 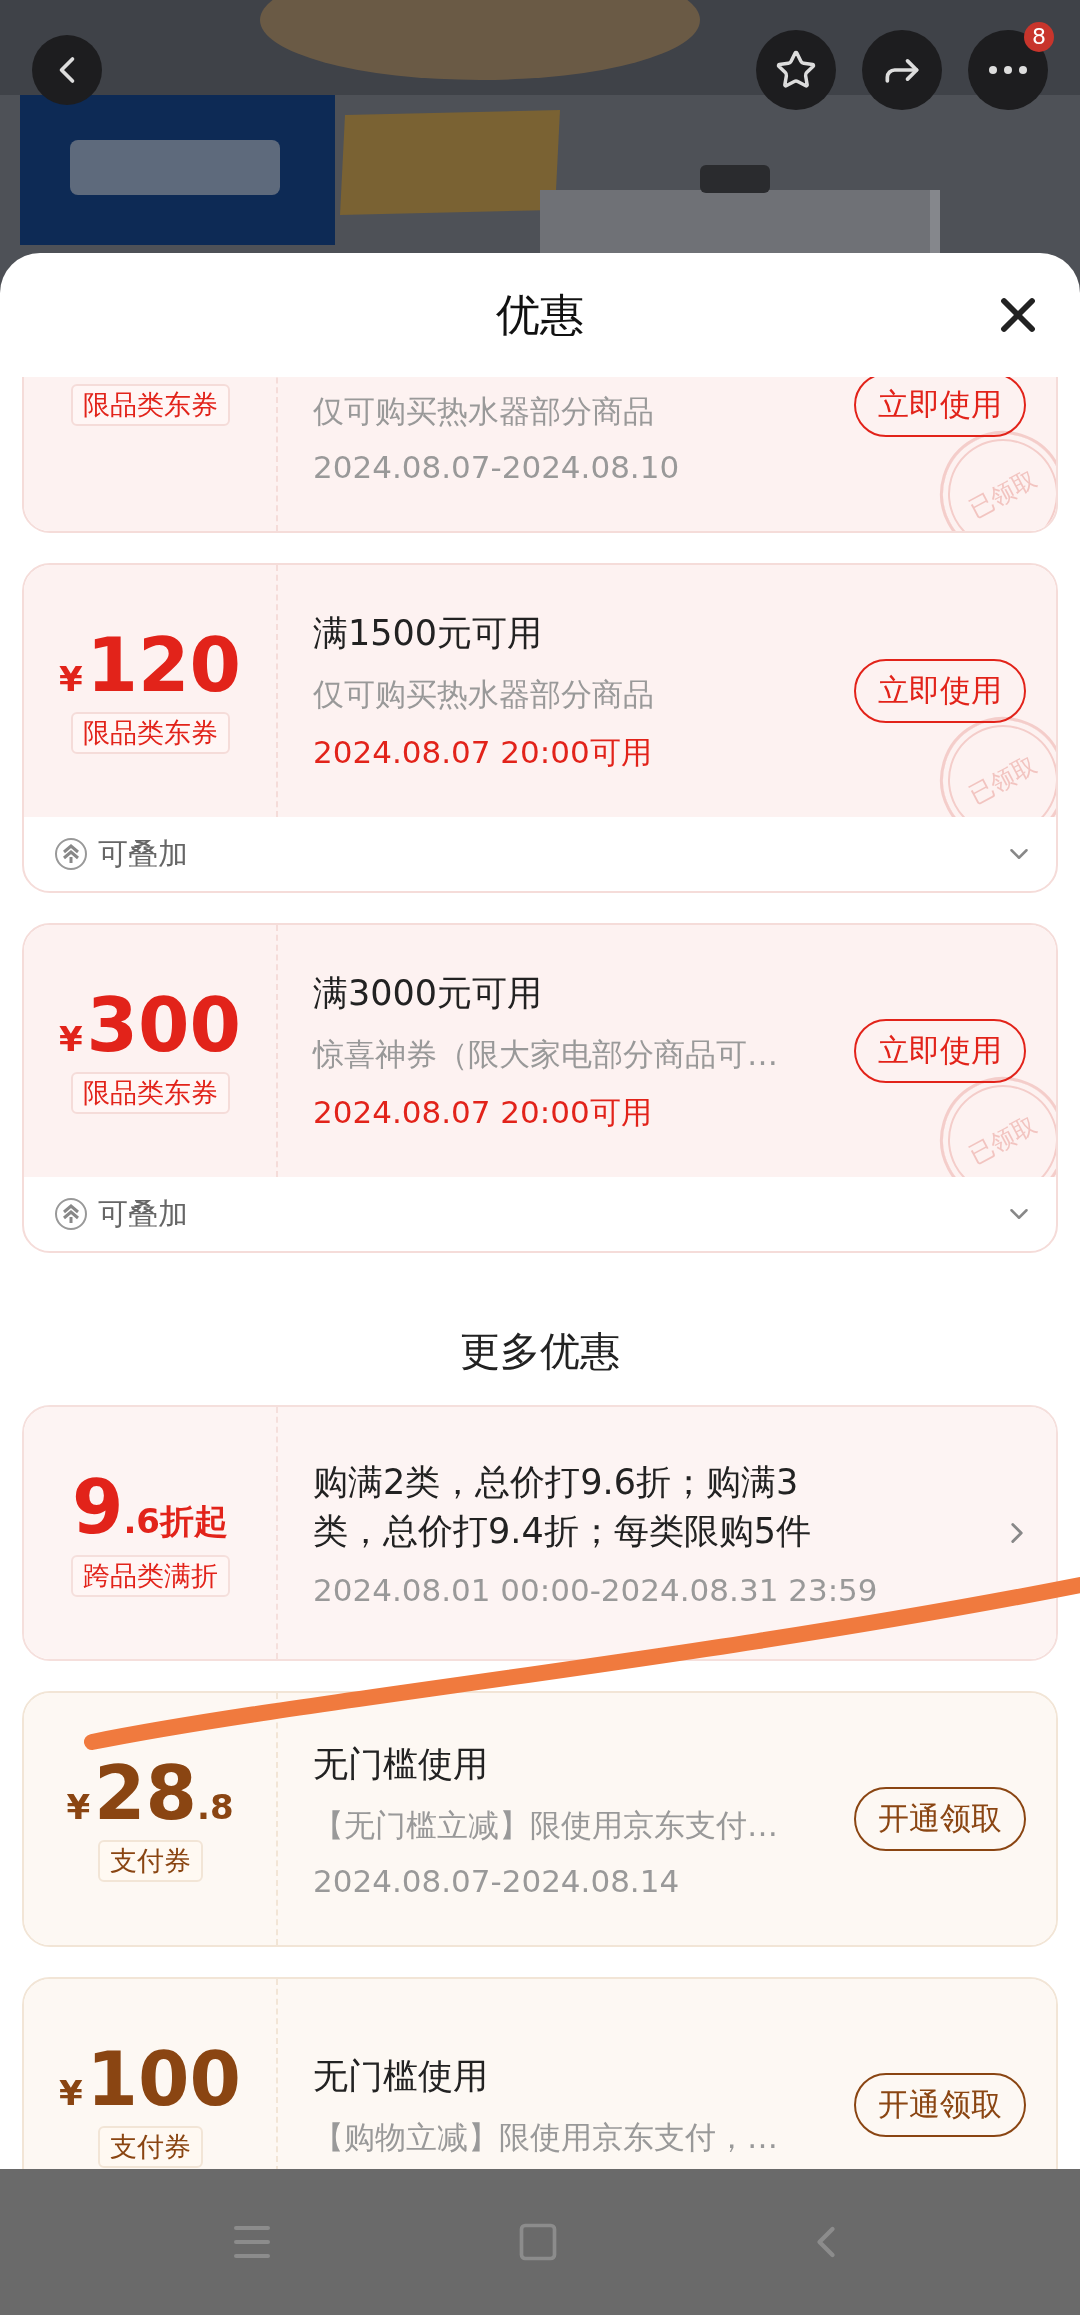 What do you see at coordinates (540, 314) in the screenshot?
I see `sheet-title: 优惠` at bounding box center [540, 314].